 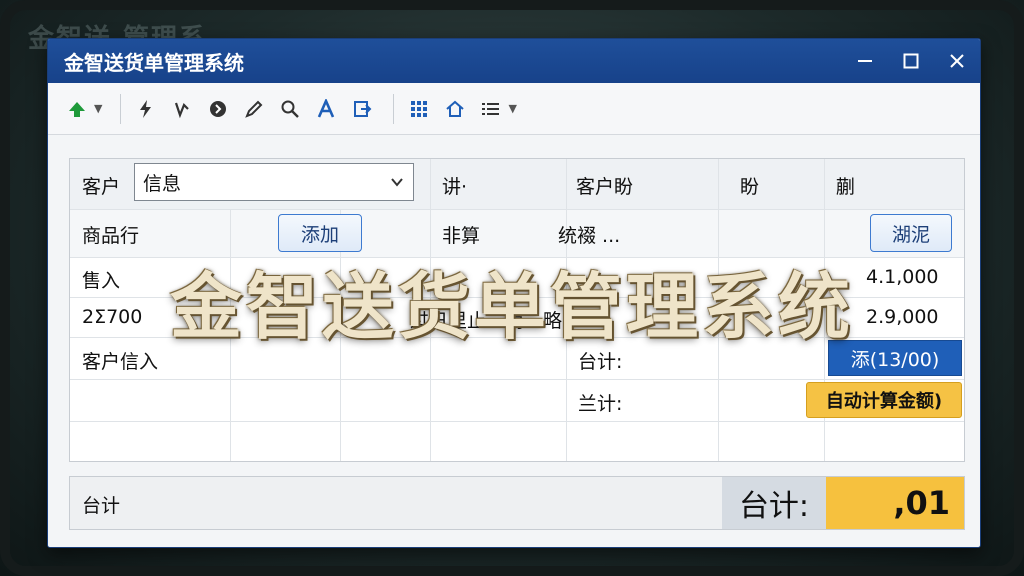 I want to click on text-icon, so click(x=326, y=108).